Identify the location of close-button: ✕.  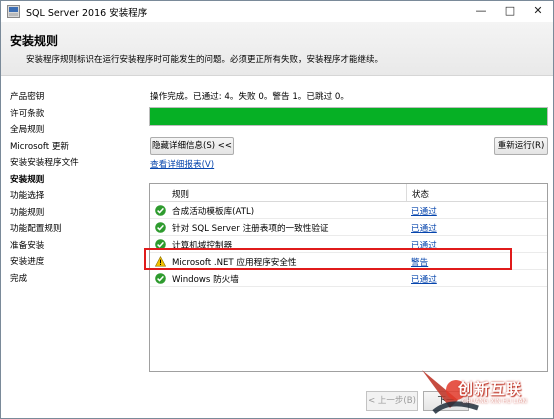
(538, 11).